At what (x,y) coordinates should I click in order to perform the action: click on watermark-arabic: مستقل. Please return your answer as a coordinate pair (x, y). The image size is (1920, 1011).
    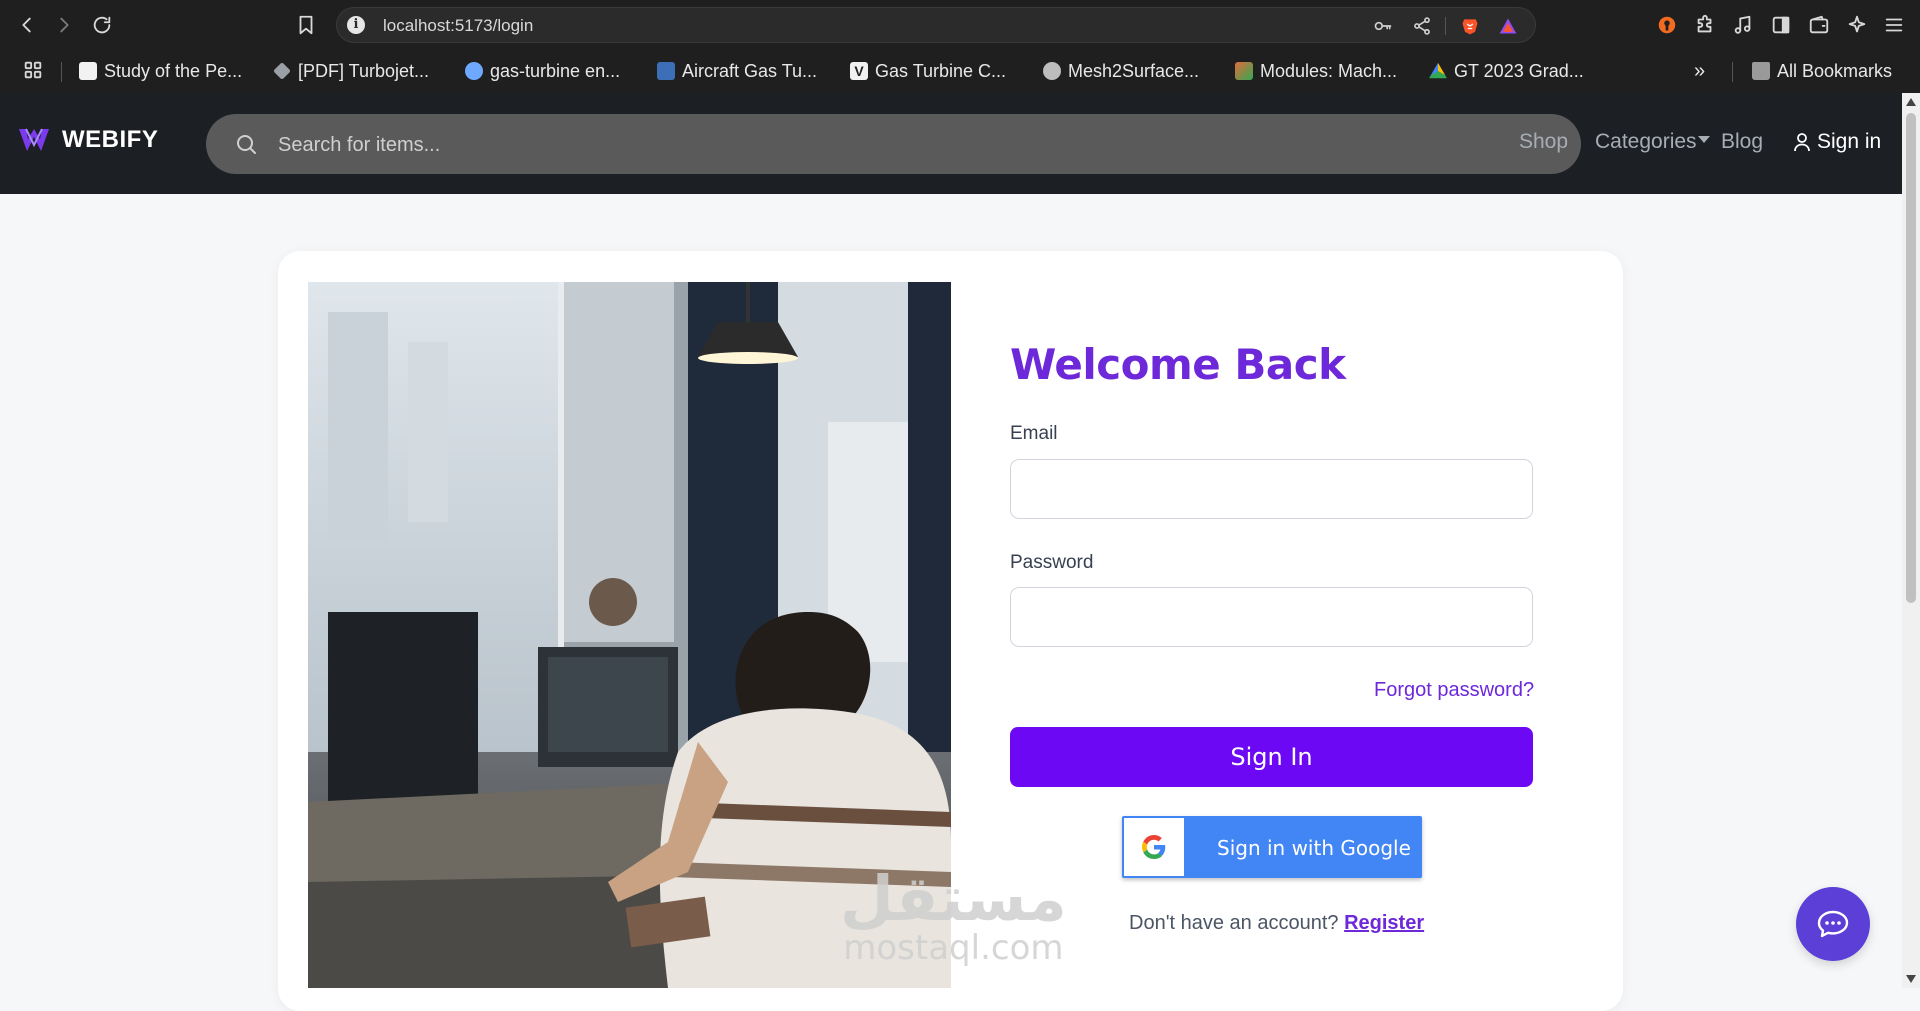
    Looking at the image, I should click on (953, 898).